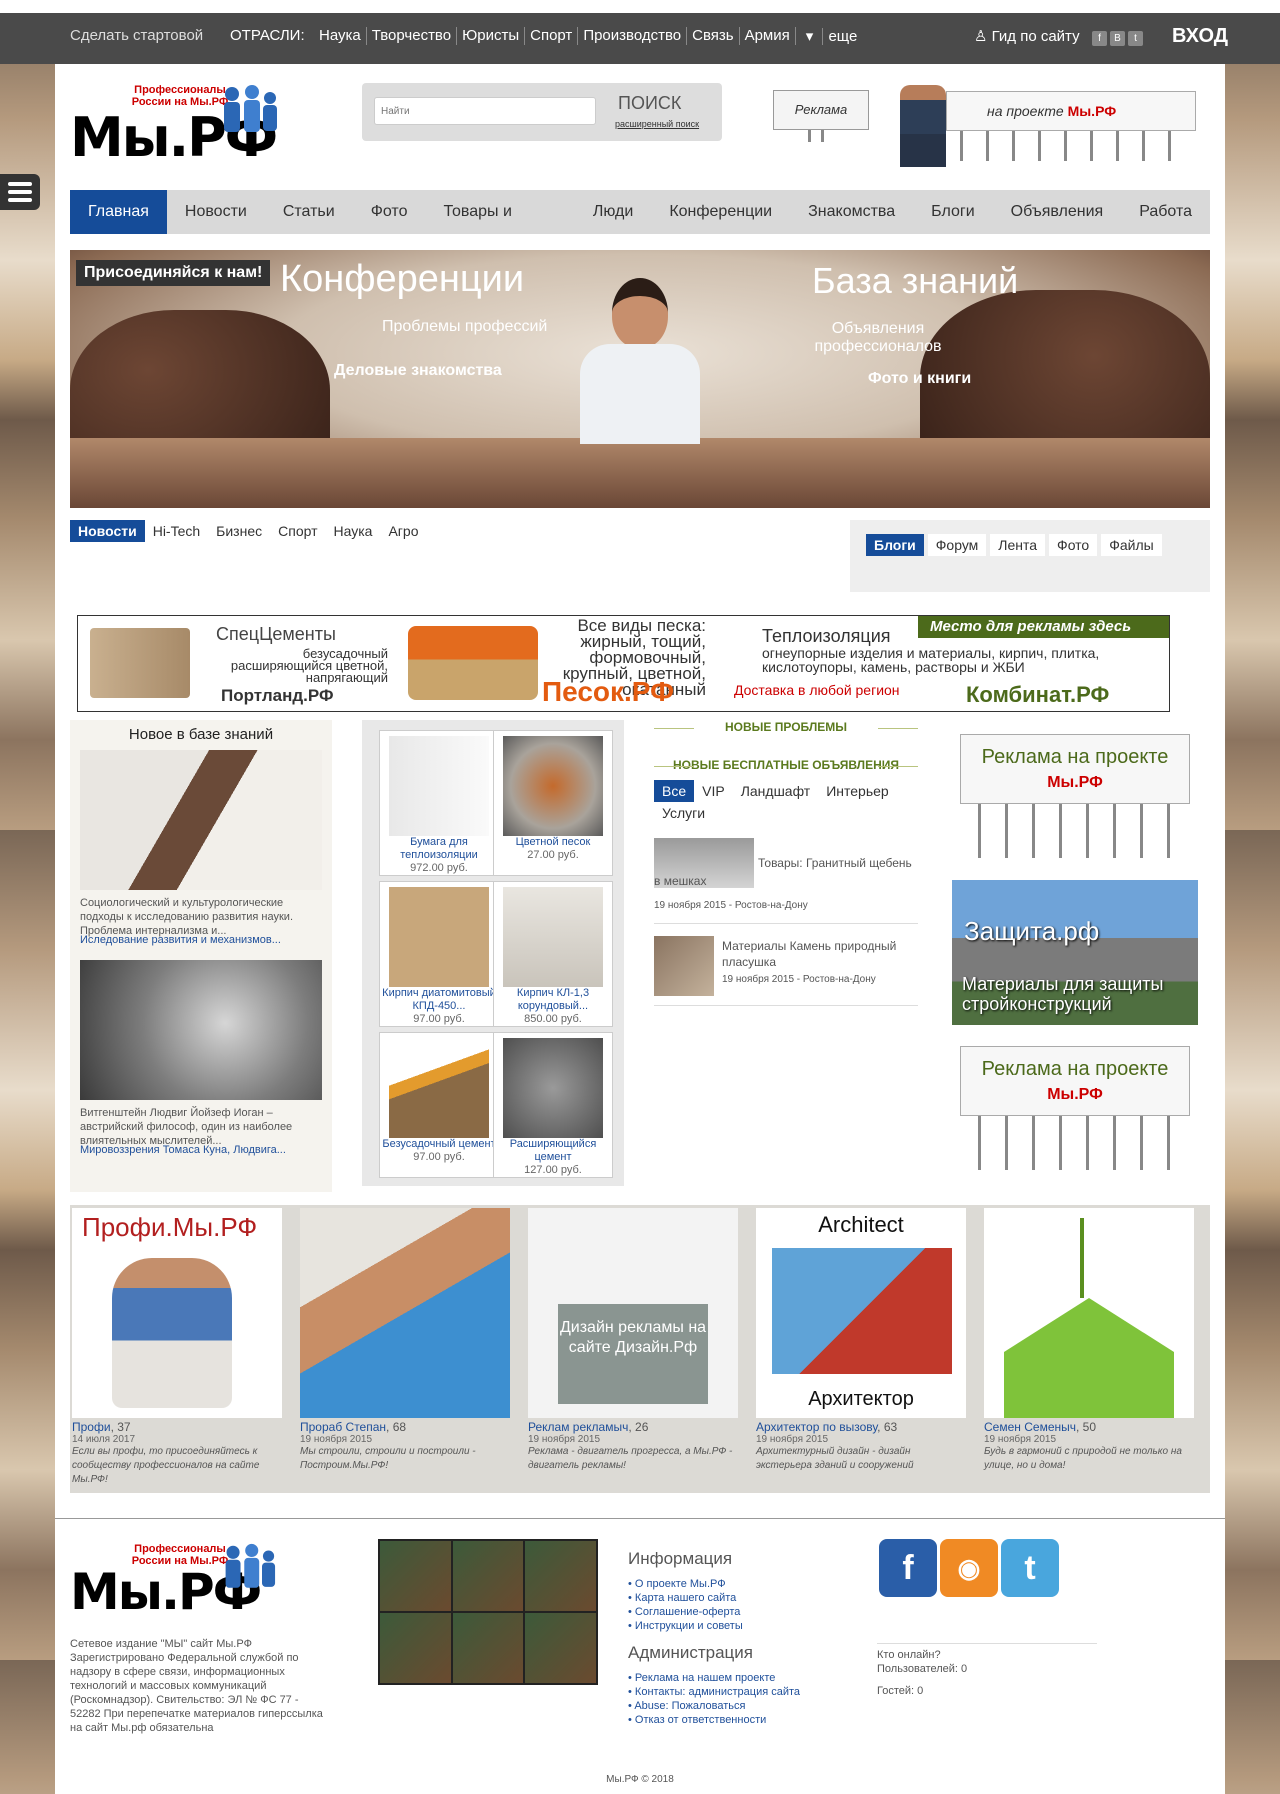 The width and height of the screenshot is (1280, 1794). Describe the element at coordinates (485, 111) in the screenshot. I see `search-input` at that location.